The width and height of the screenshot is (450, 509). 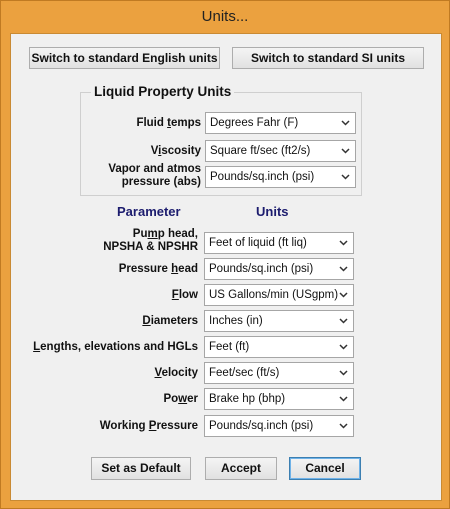 I want to click on units-column-heading: Units, so click(x=272, y=211).